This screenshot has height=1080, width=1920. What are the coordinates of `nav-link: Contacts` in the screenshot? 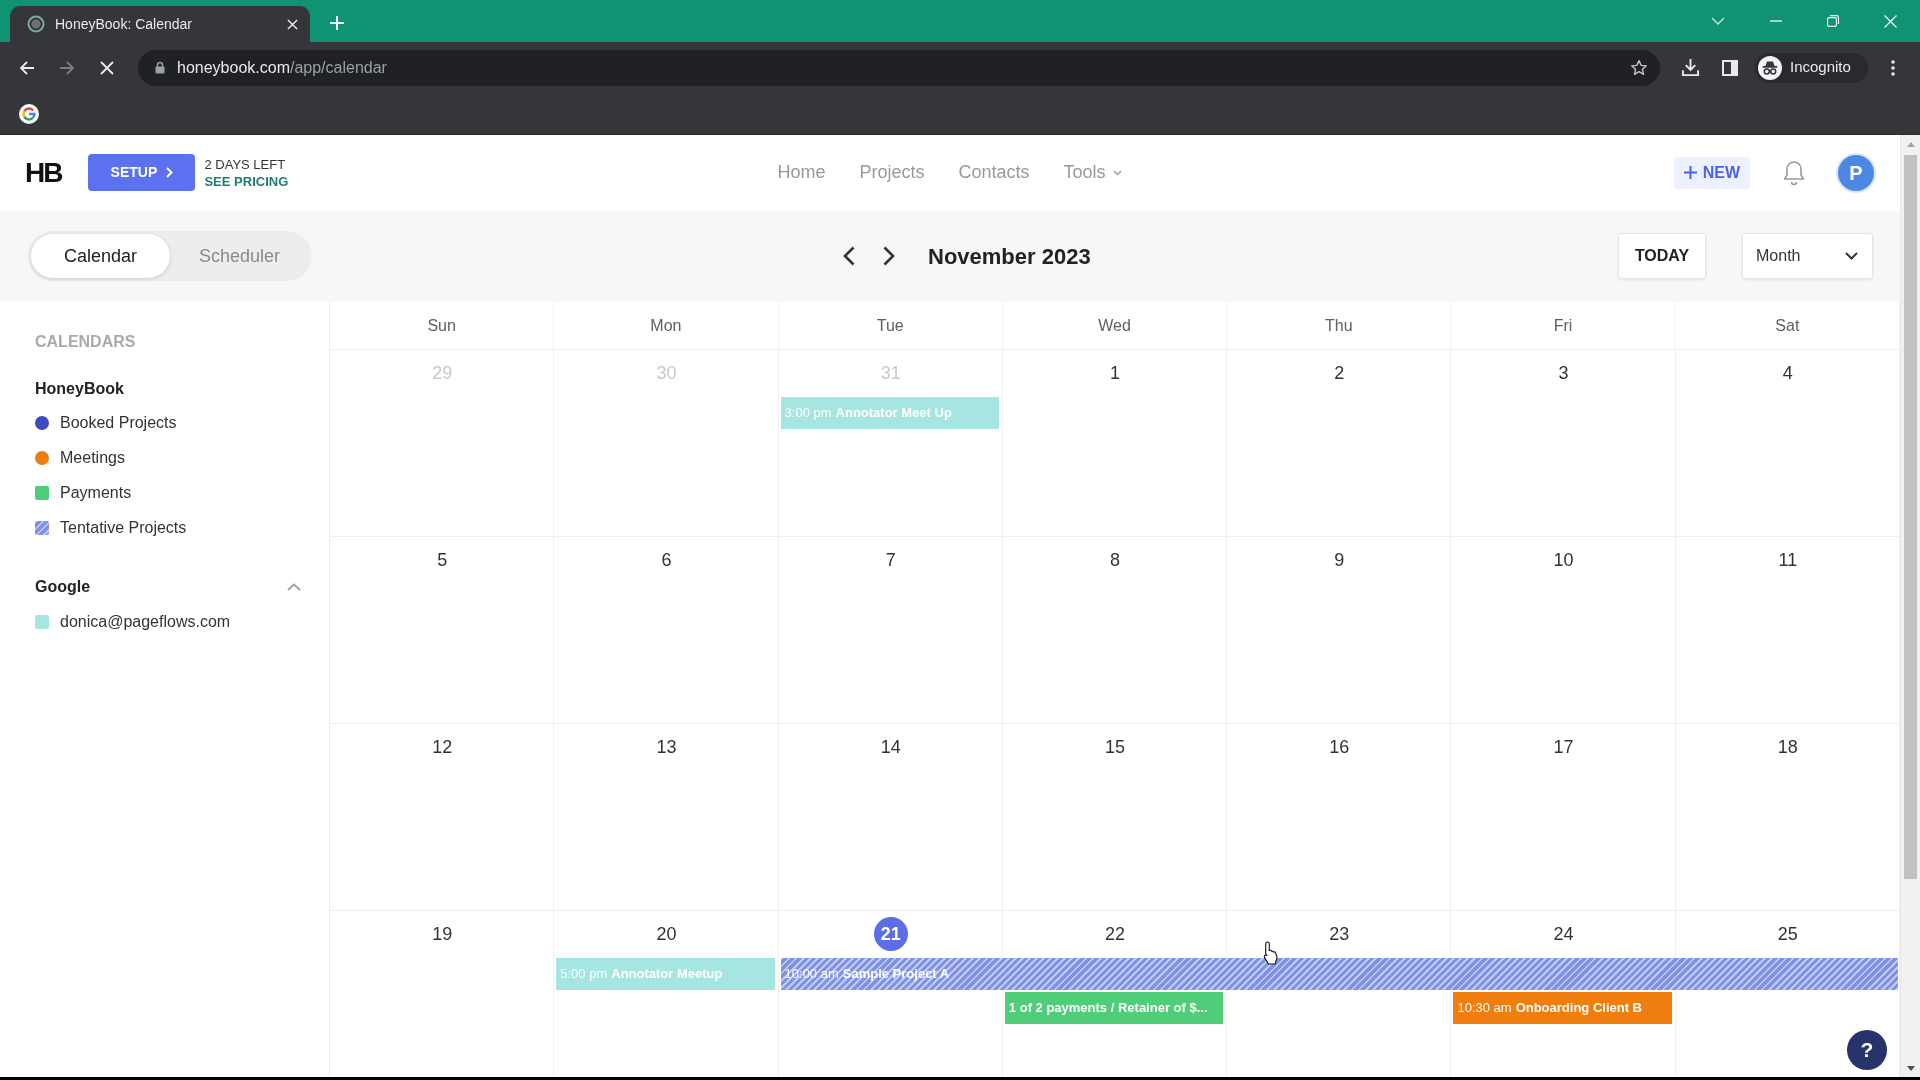 It's located at (994, 172).